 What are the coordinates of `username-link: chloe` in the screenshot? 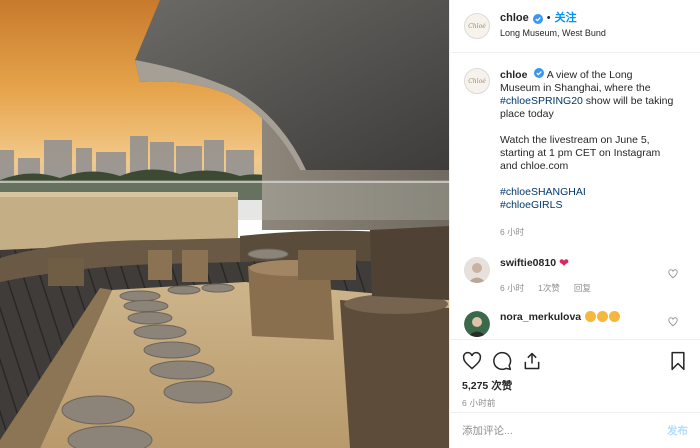 It's located at (514, 18).